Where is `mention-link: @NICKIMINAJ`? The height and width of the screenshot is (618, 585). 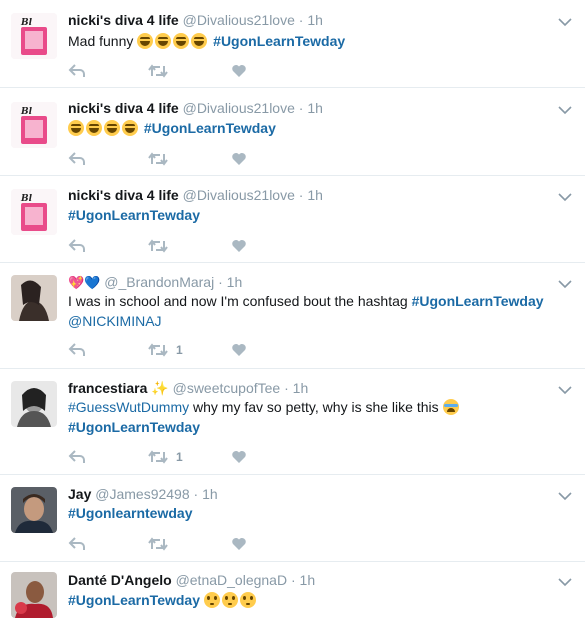
mention-link: @NICKIMINAJ is located at coordinates (115, 321).